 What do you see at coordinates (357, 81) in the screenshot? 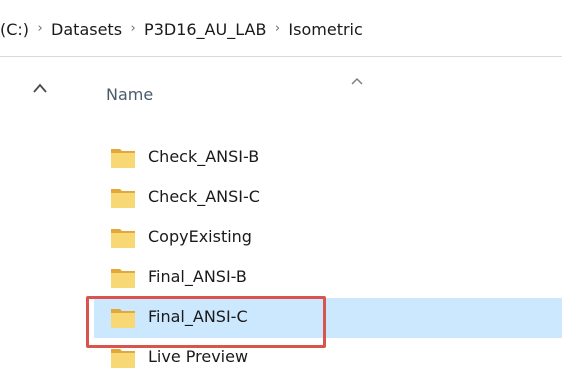
I see `sort-ascending-caret-icon` at bounding box center [357, 81].